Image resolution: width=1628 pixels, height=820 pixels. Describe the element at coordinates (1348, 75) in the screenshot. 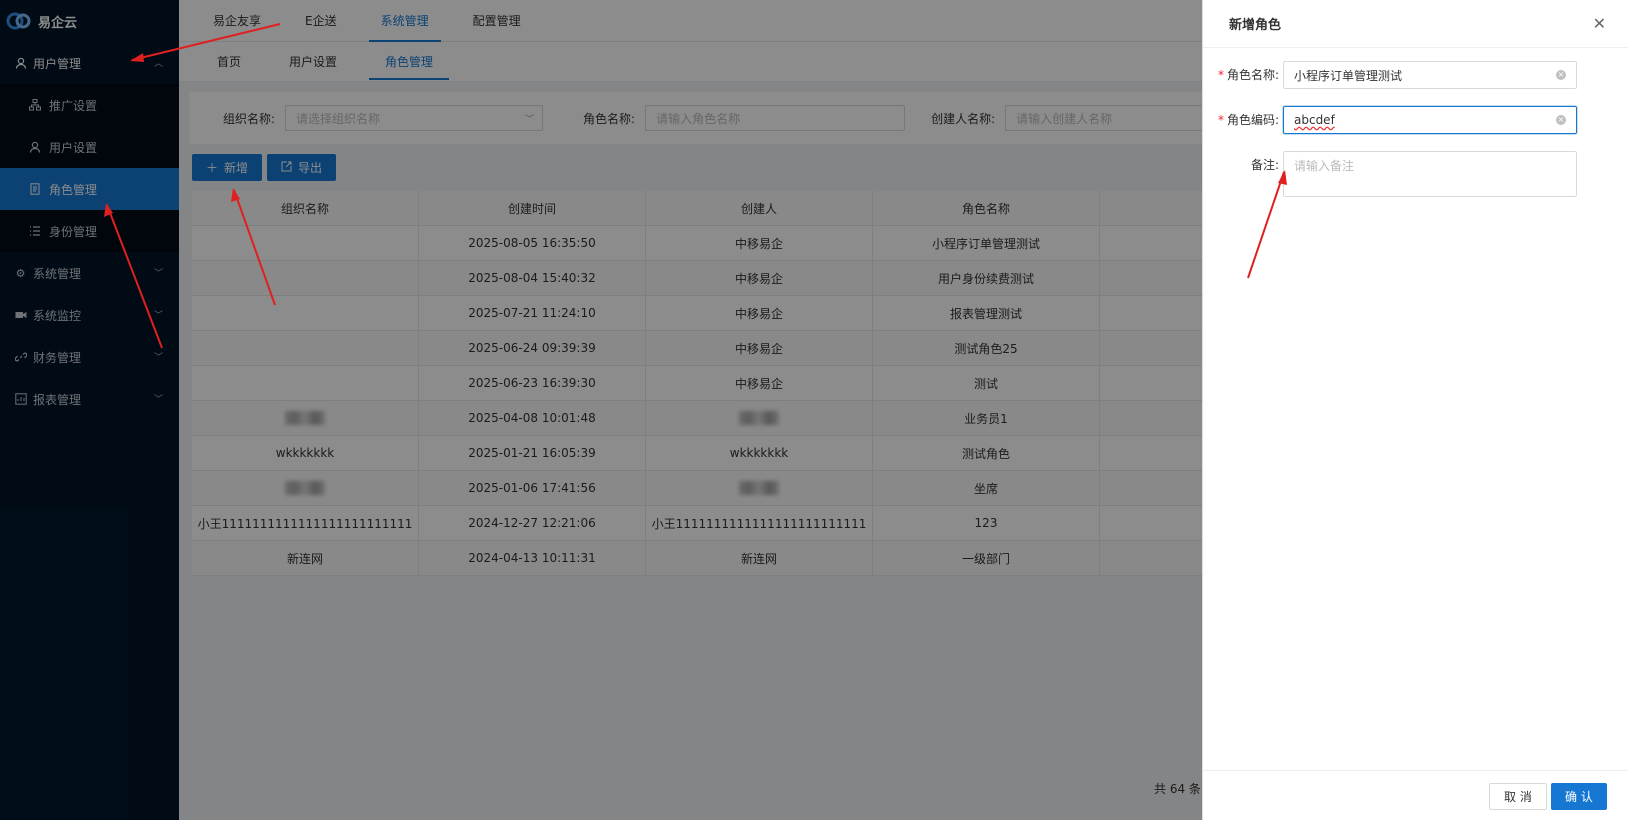

I see `role-name-value: 小程序订单管理测试` at that location.